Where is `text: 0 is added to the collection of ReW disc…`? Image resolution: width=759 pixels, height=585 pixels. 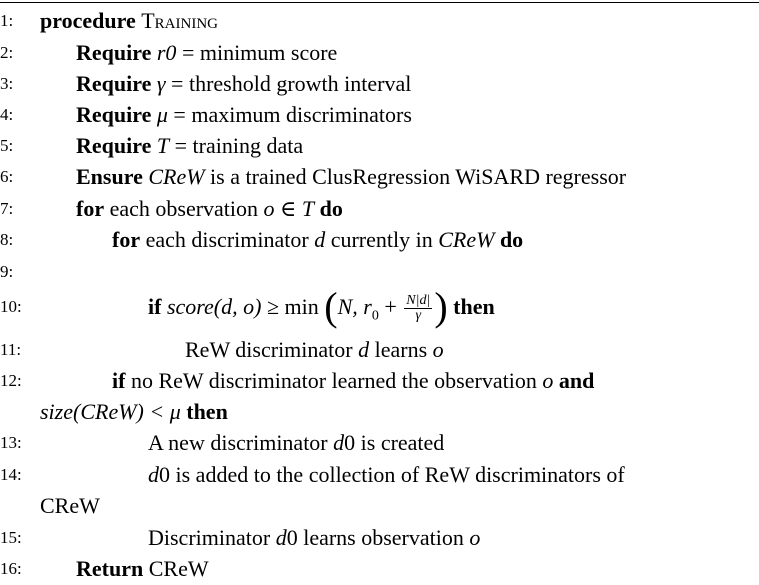
text: 0 is added to the collection of ReW disc… is located at coordinates (392, 474).